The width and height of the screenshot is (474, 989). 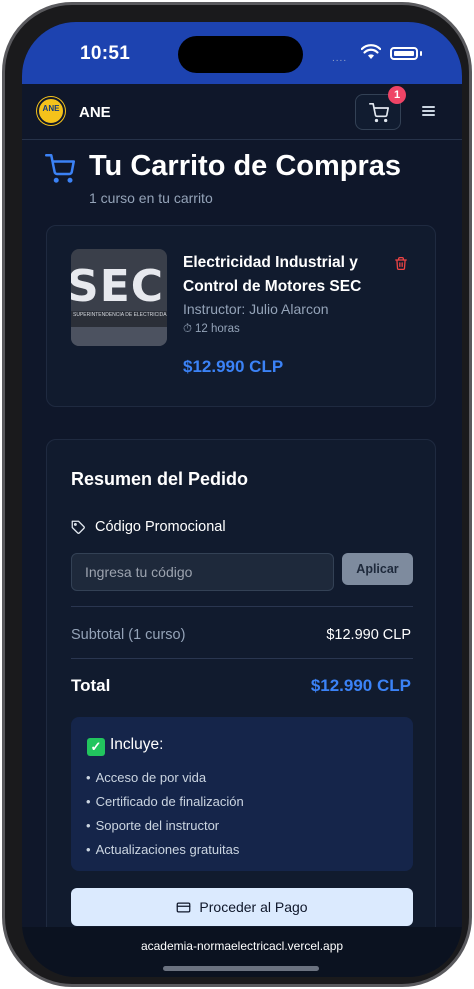 What do you see at coordinates (404, 53) in the screenshot?
I see `battery-icon` at bounding box center [404, 53].